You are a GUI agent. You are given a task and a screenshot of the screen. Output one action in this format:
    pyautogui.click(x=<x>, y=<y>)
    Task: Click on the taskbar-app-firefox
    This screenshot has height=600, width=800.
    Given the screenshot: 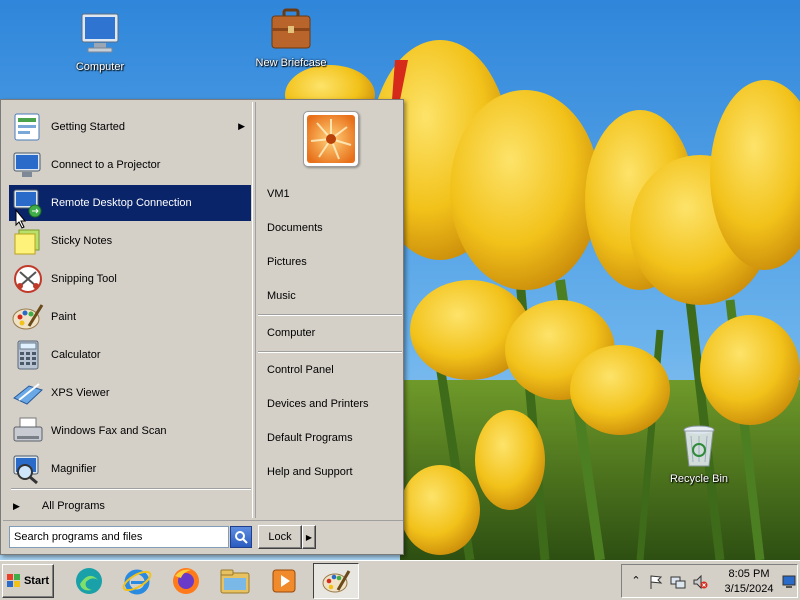 What is the action you would take?
    pyautogui.click(x=186, y=581)
    